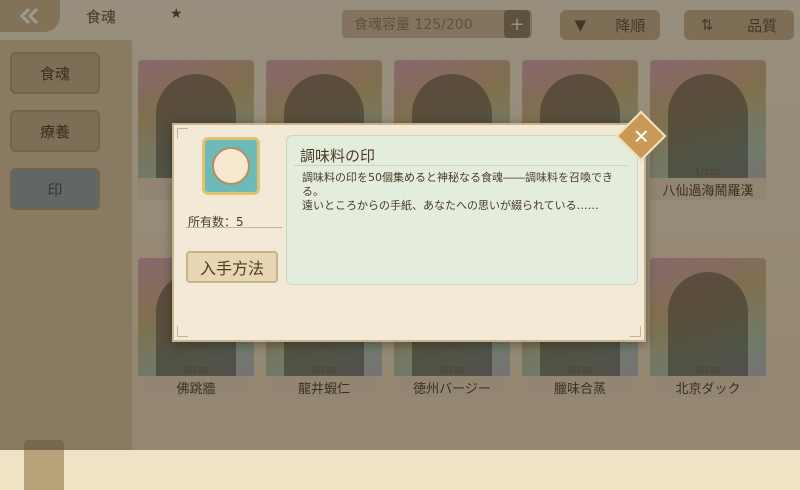 The height and width of the screenshot is (490, 800). Describe the element at coordinates (641, 135) in the screenshot. I see `close-icon: ✕` at that location.